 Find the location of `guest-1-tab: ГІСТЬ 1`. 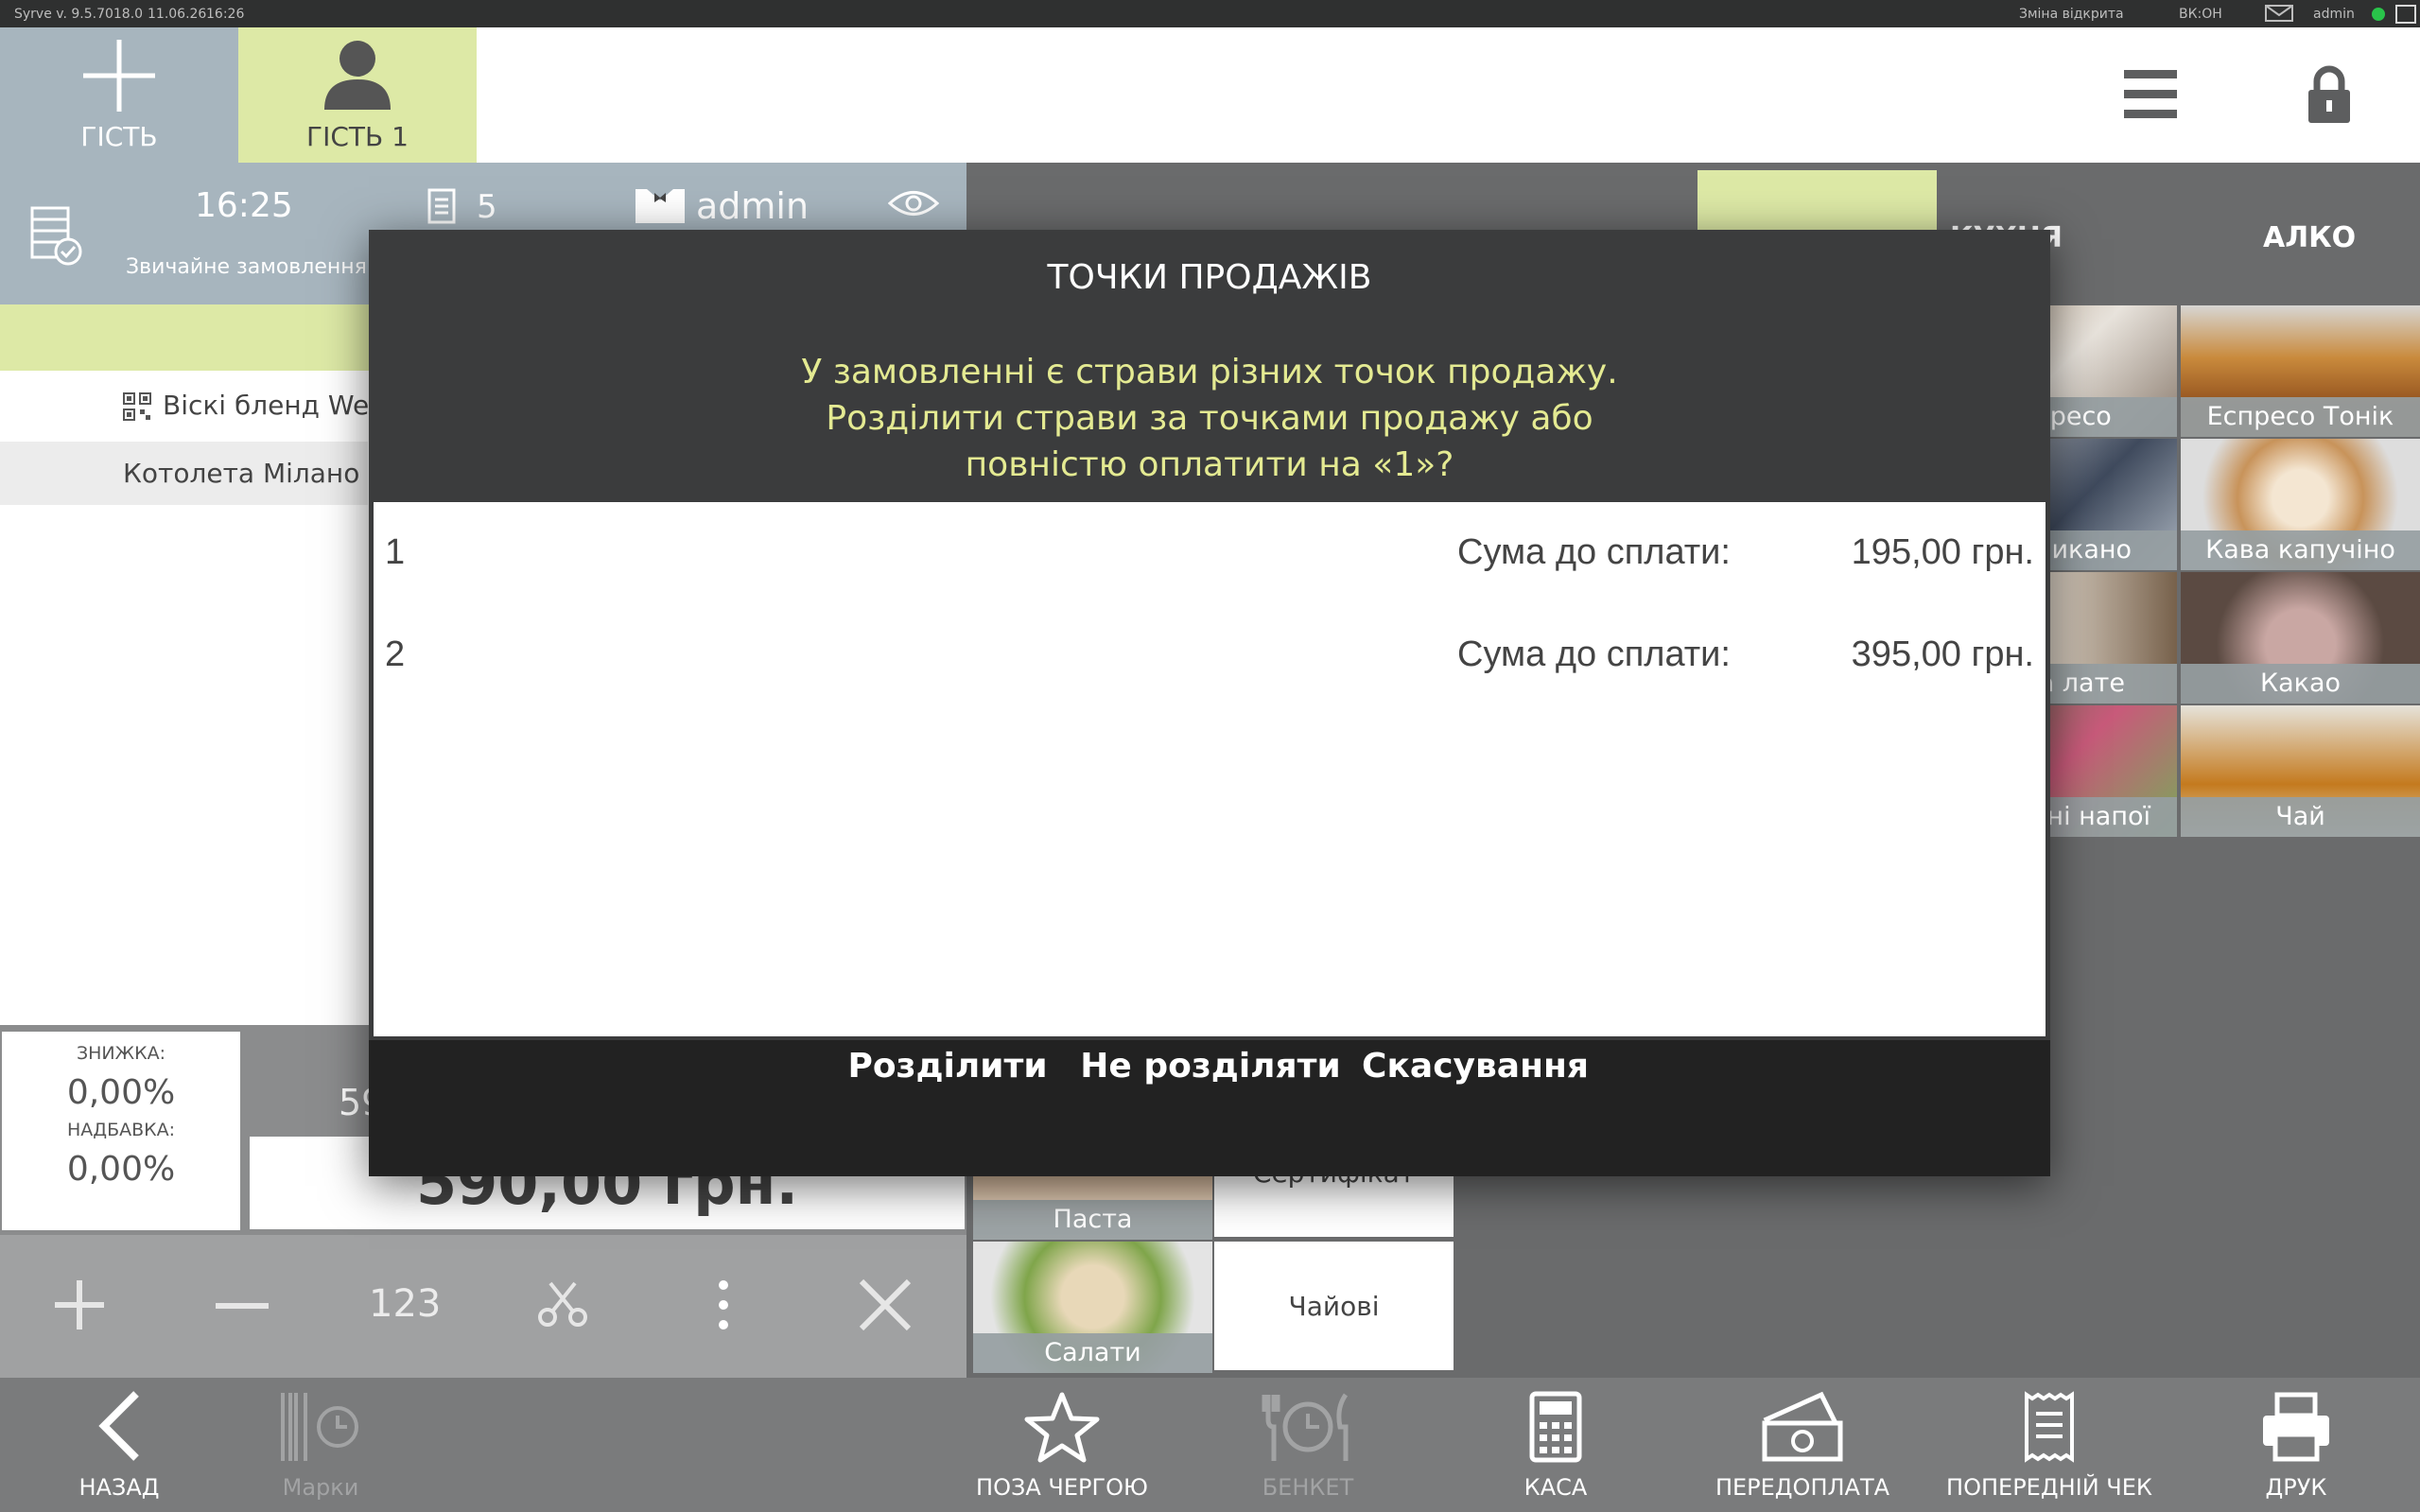

guest-1-tab: ГІСТЬ 1 is located at coordinates (358, 95).